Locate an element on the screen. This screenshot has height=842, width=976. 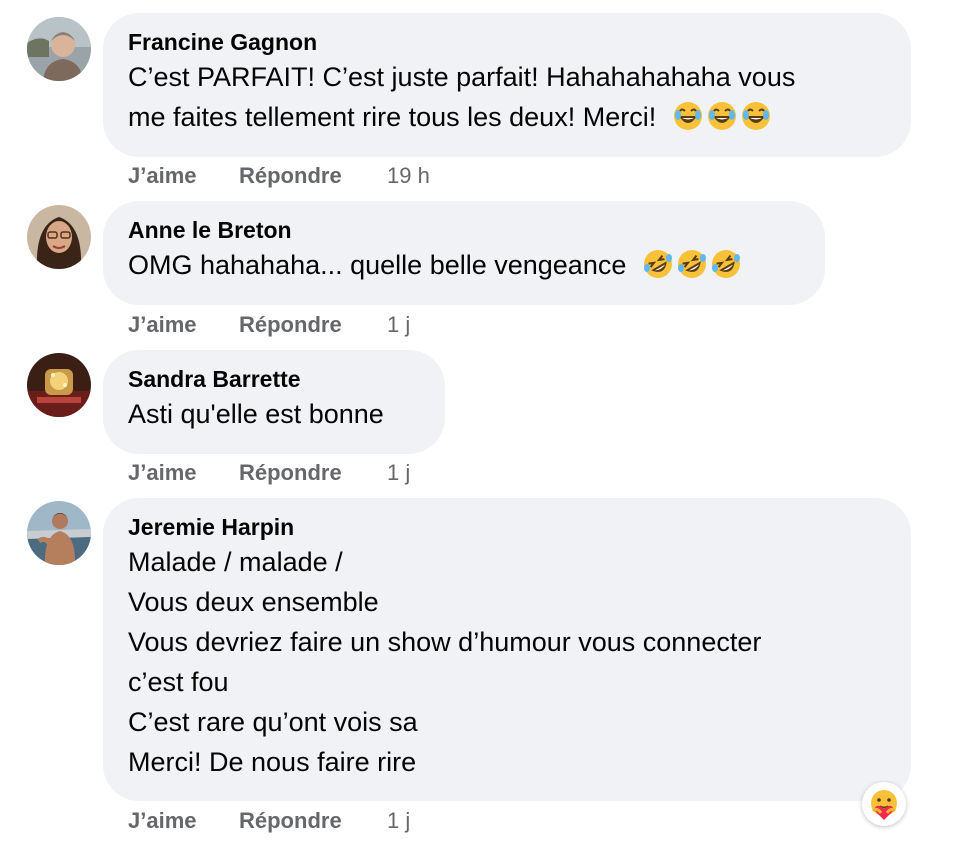
comment-line: Vous deux ensemble is located at coordinates (253, 602).